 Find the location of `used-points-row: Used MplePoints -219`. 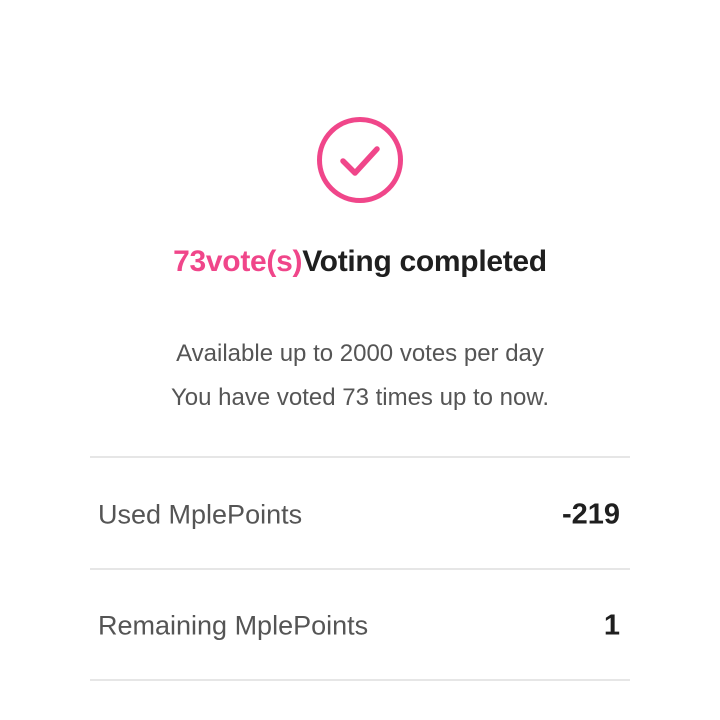

used-points-row: Used MplePoints -219 is located at coordinates (360, 515).